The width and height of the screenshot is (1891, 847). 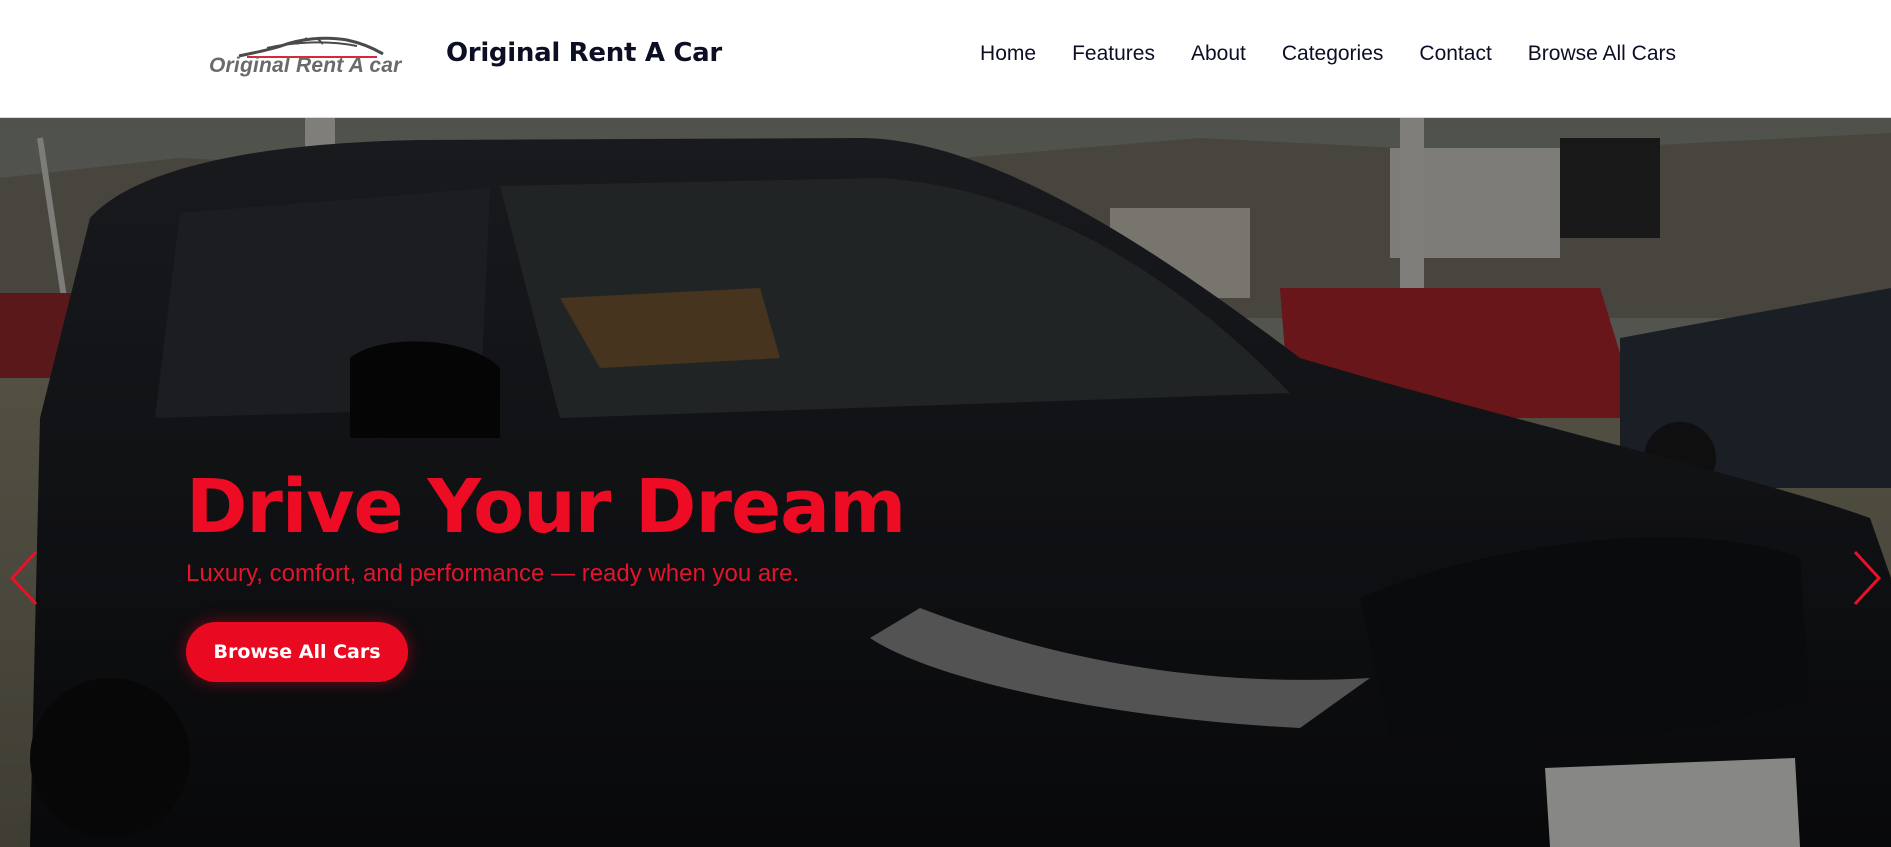 I want to click on nav-home: Home, so click(x=1008, y=54).